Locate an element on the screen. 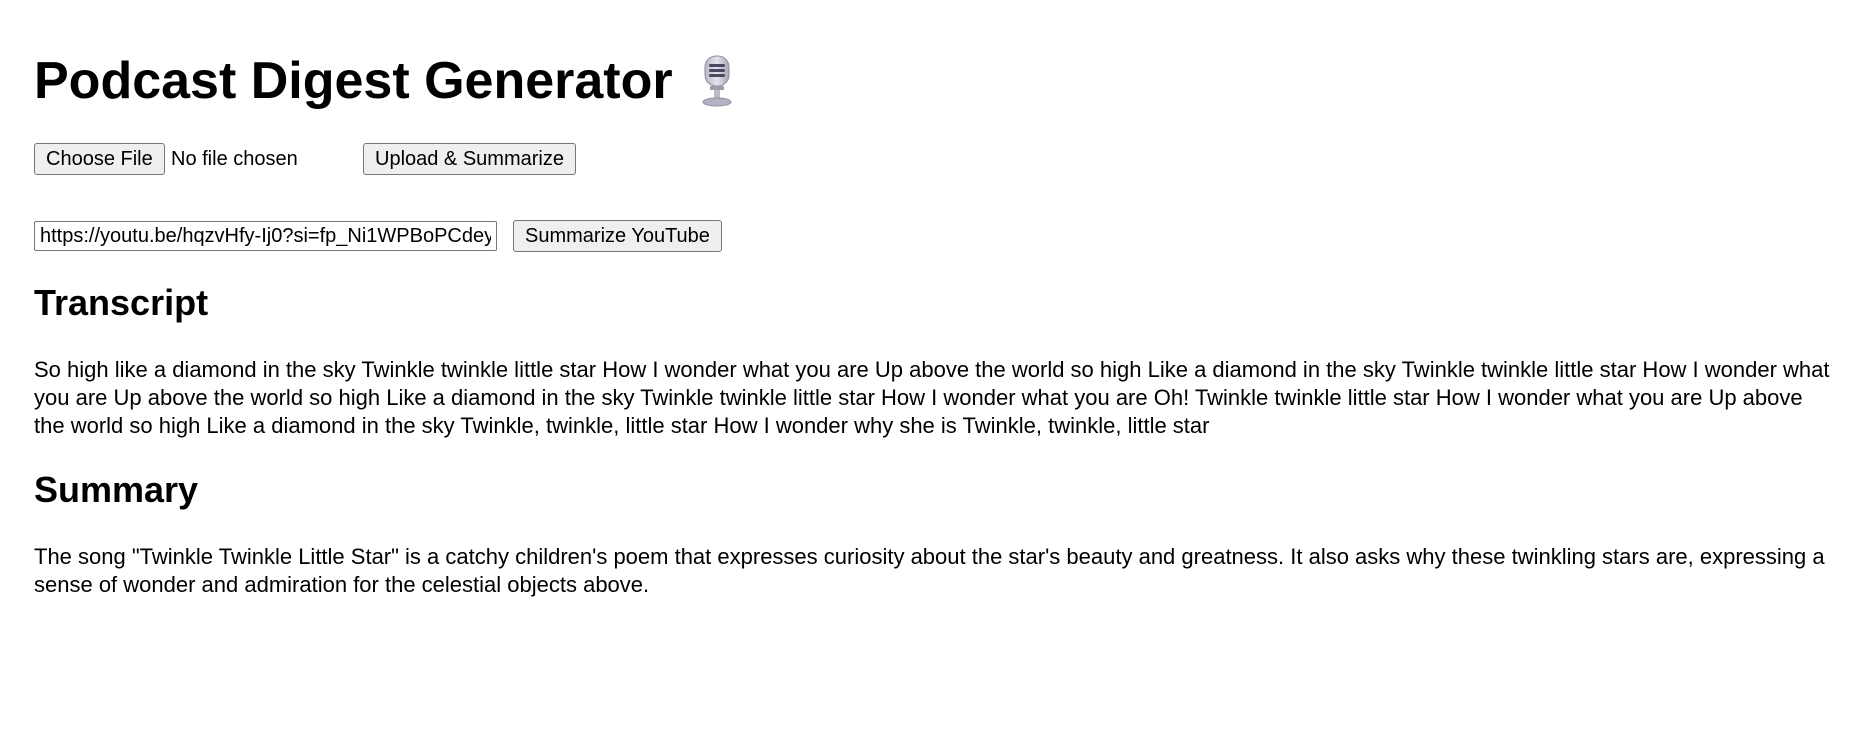 The width and height of the screenshot is (1849, 742). file-status-text: No file chosen is located at coordinates (234, 159).